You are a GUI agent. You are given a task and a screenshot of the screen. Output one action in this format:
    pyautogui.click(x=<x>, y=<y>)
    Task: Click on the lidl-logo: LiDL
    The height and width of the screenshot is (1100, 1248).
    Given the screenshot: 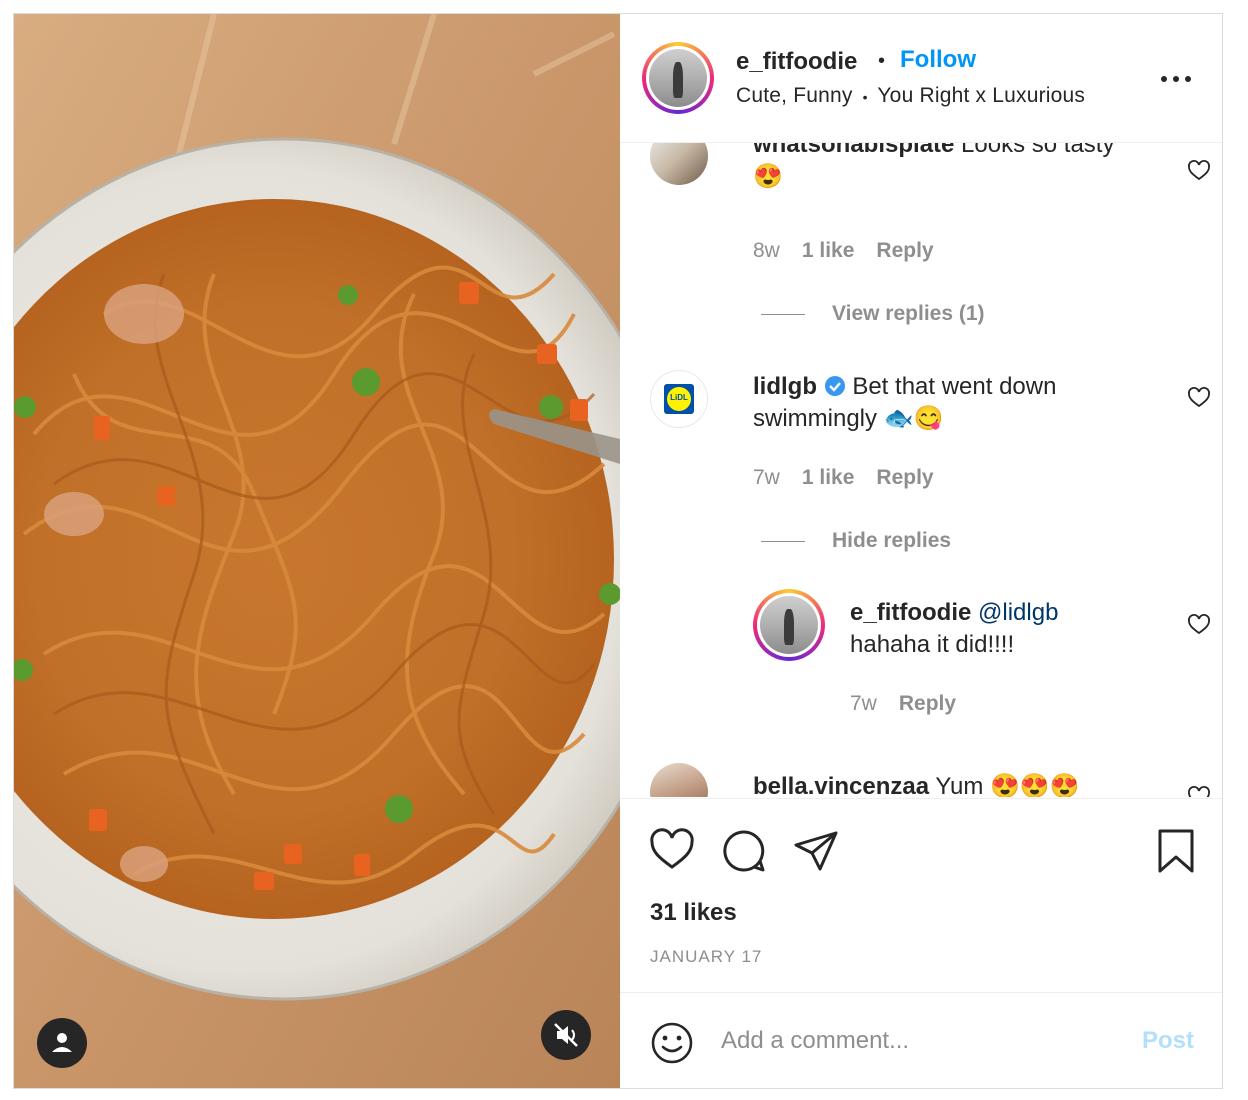 What is the action you would take?
    pyautogui.click(x=679, y=399)
    